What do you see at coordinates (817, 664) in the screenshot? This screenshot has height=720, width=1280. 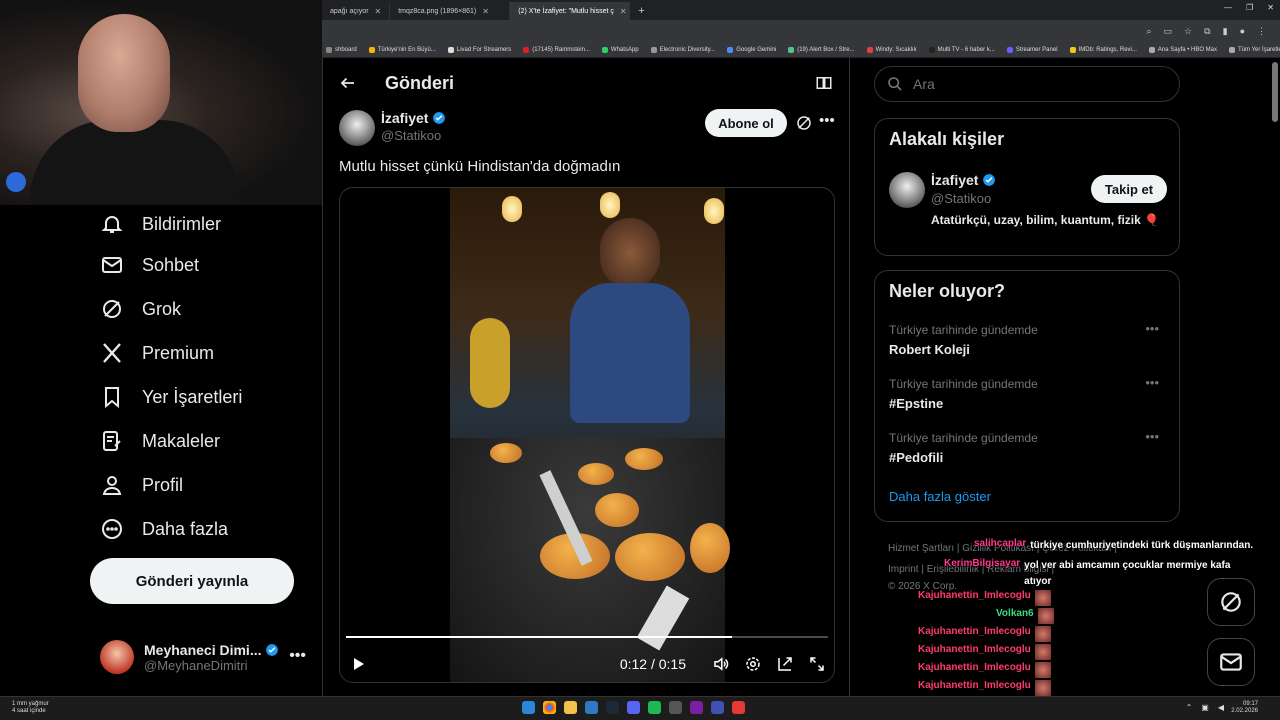 I see `fullscreen-icon` at bounding box center [817, 664].